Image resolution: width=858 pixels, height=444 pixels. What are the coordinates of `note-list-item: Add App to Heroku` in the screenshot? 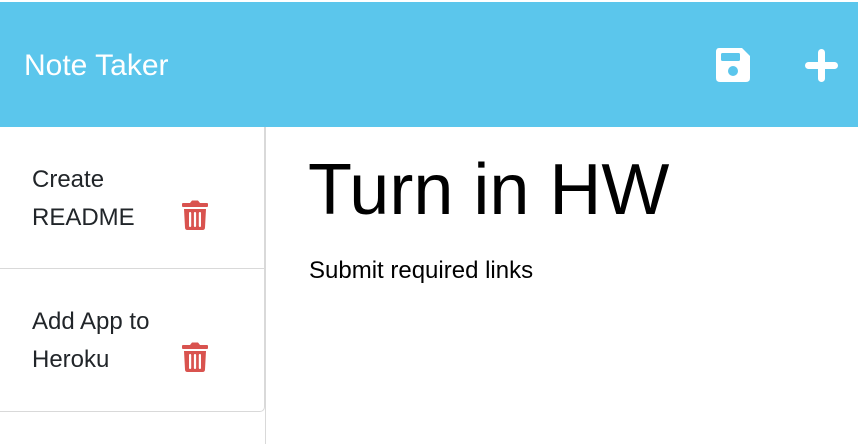 It's located at (132, 340).